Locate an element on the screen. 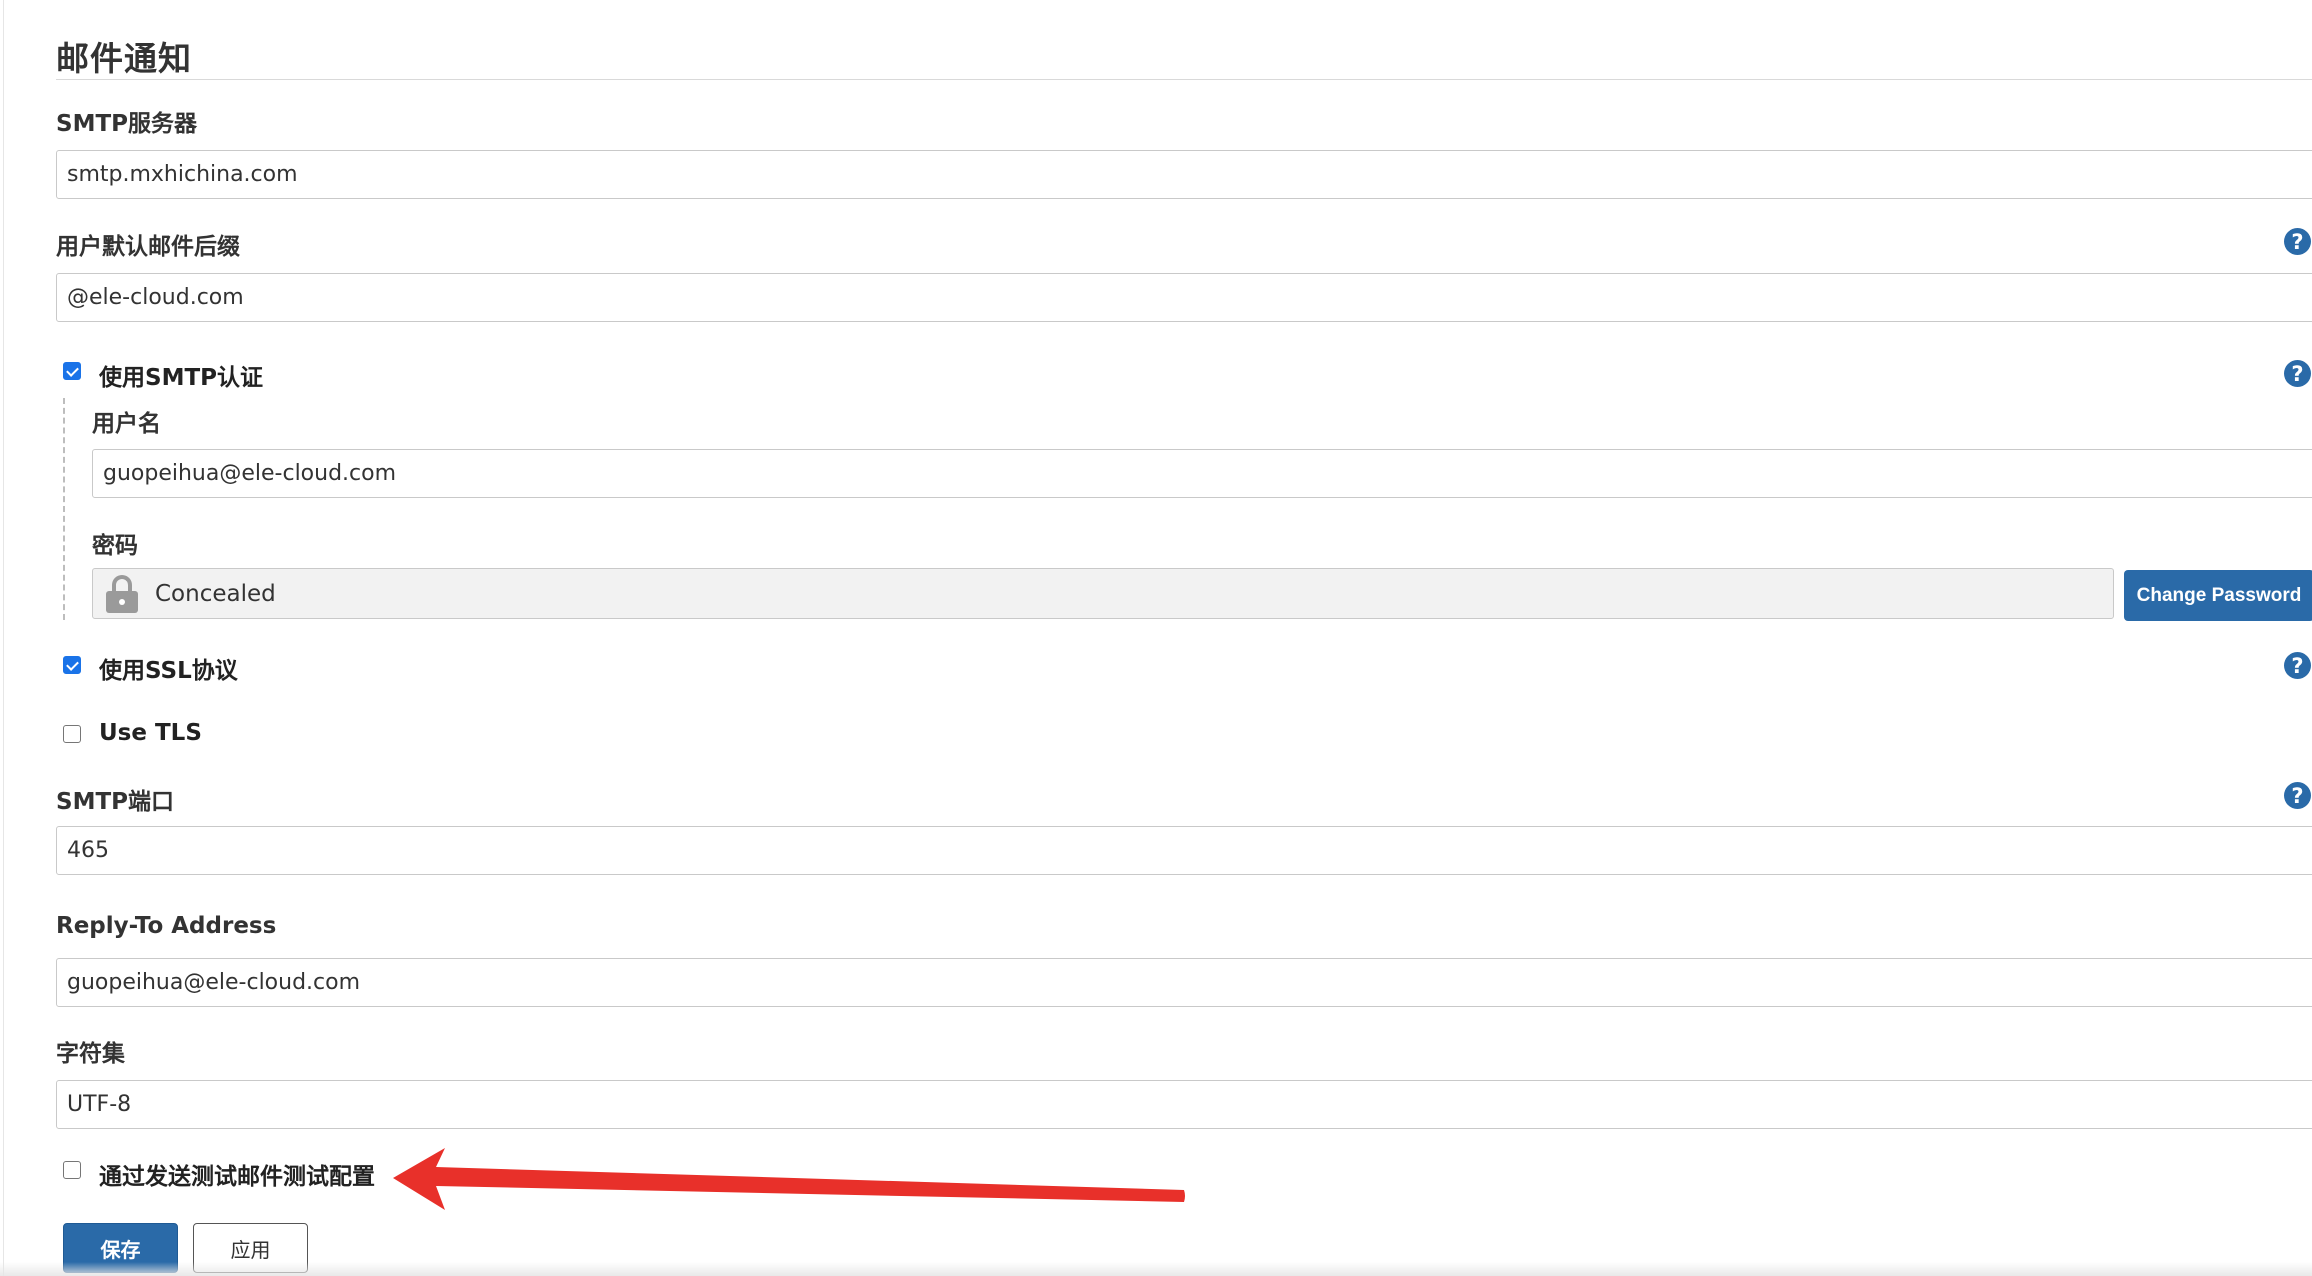  smtp-server-label: SMTP服务器 is located at coordinates (126, 124).